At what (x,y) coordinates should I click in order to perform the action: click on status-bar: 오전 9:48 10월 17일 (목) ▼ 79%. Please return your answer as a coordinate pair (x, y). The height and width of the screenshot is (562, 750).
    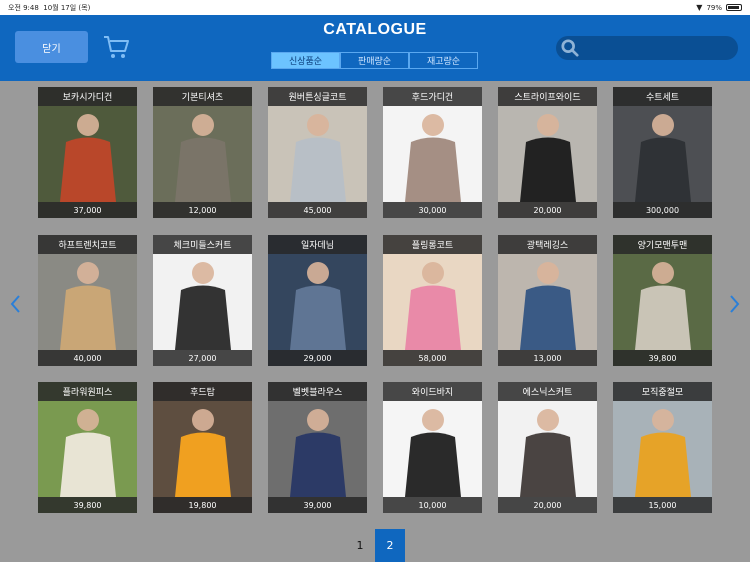
    Looking at the image, I should click on (375, 7).